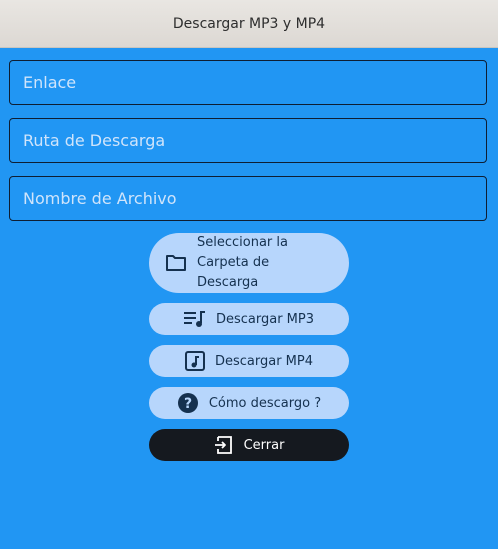  Describe the element at coordinates (253, 140) in the screenshot. I see `download-path-input` at that location.